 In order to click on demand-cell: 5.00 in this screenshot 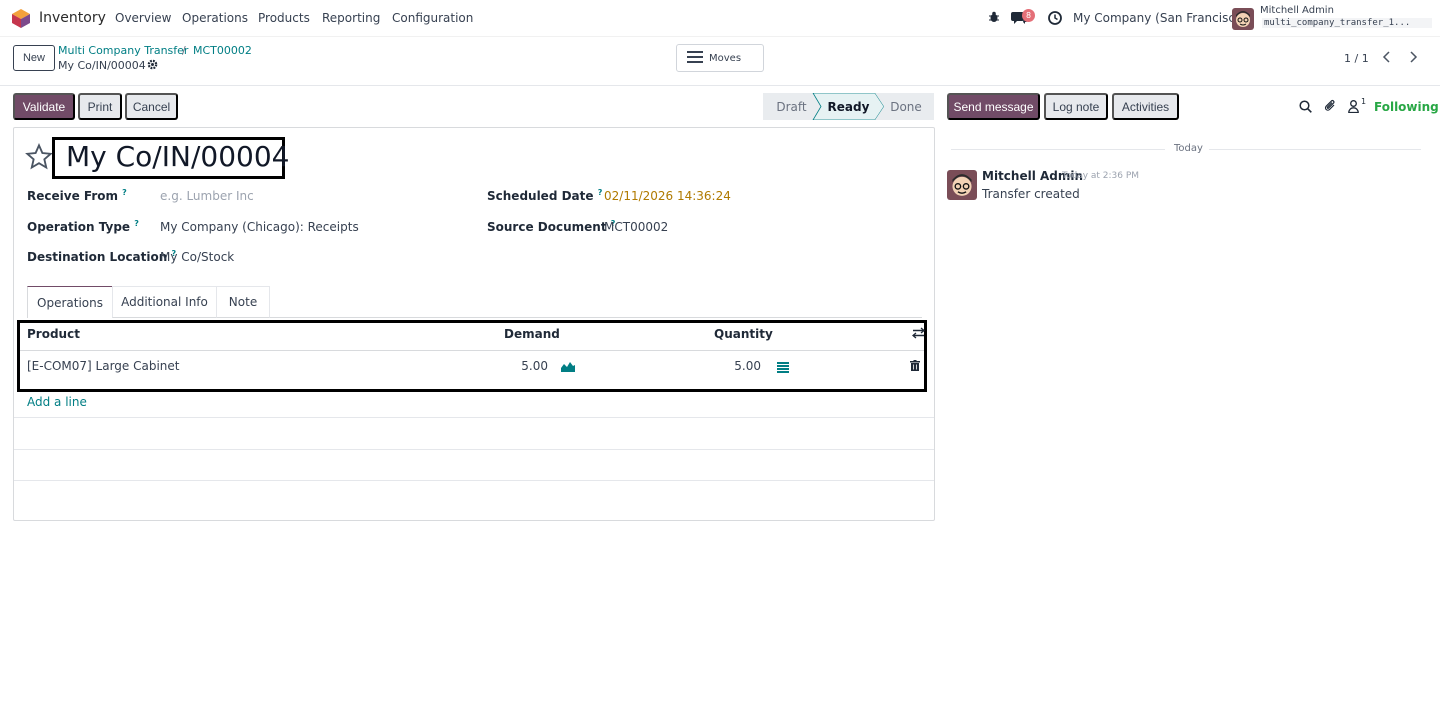, I will do `click(524, 366)`.